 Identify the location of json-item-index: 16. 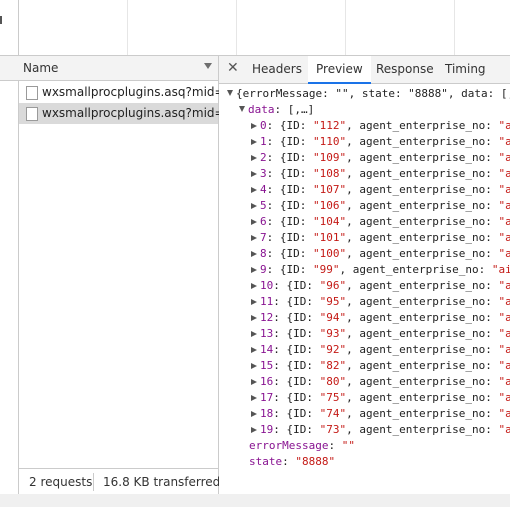
(267, 381).